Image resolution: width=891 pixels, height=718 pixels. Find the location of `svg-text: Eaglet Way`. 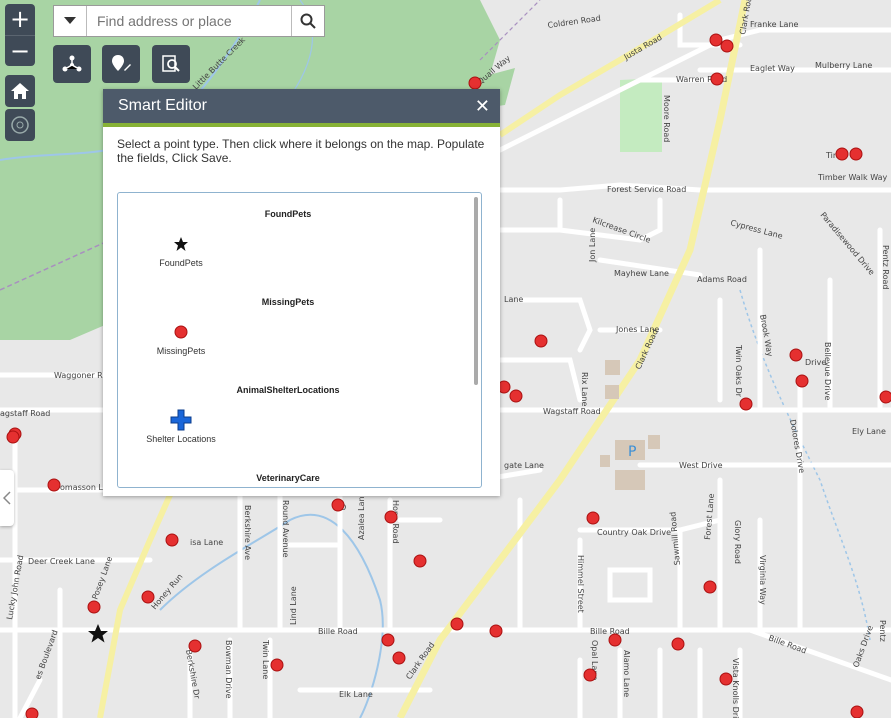

svg-text: Eaglet Way is located at coordinates (772, 68).